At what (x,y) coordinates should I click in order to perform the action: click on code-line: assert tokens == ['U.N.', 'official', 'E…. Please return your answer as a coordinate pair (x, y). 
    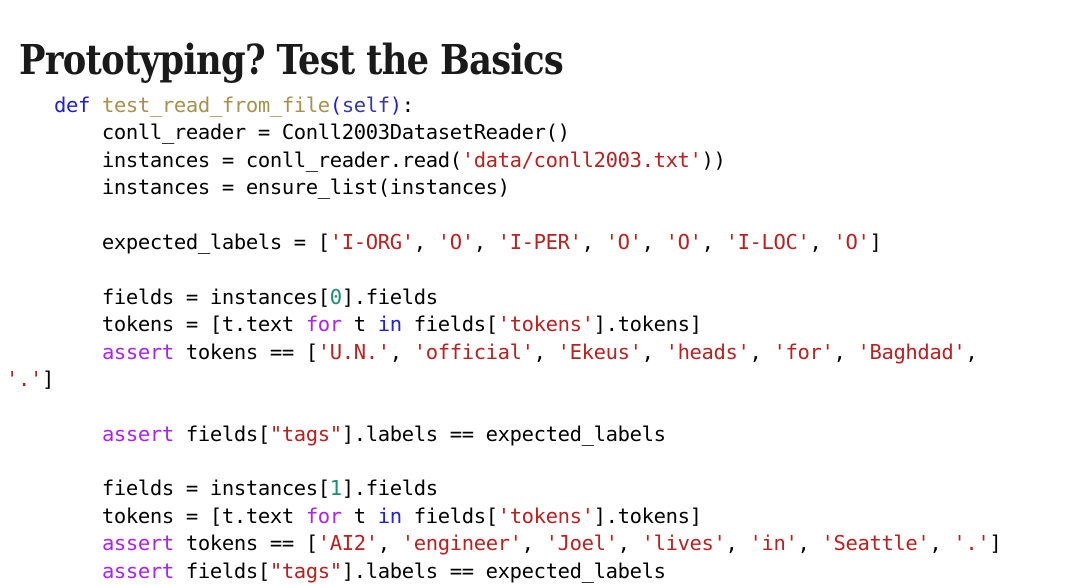
    Looking at the image, I should click on (543, 352).